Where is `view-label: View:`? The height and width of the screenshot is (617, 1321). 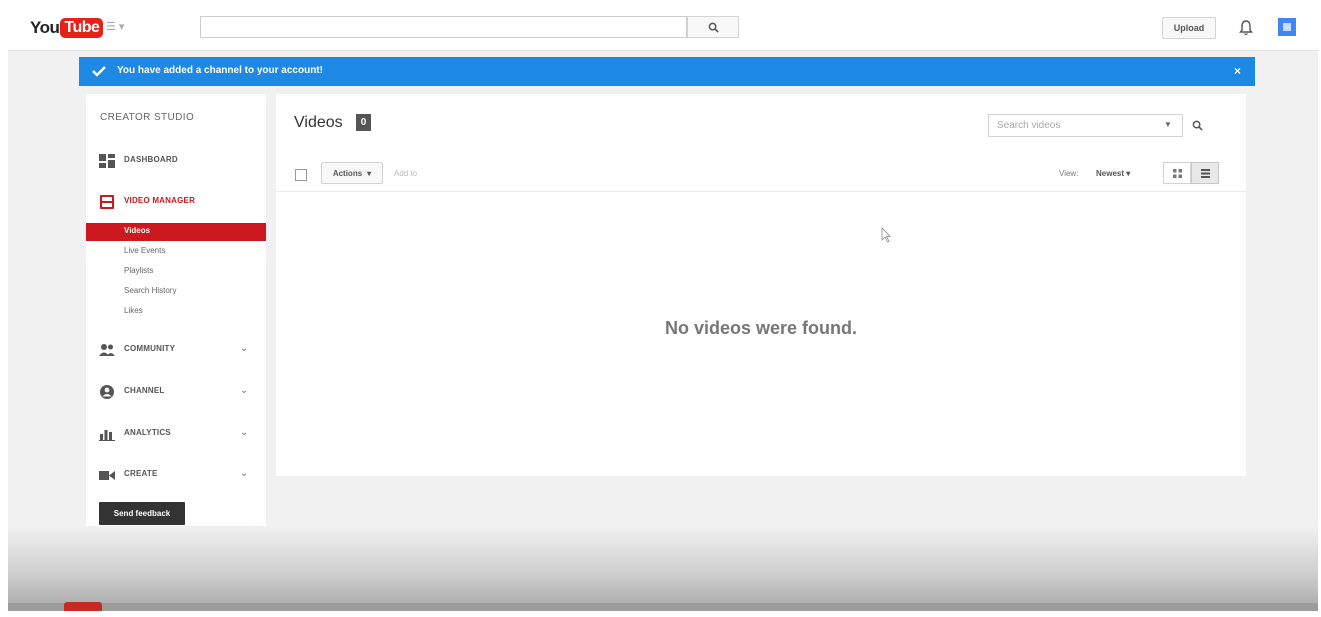
view-label: View: is located at coordinates (1069, 173).